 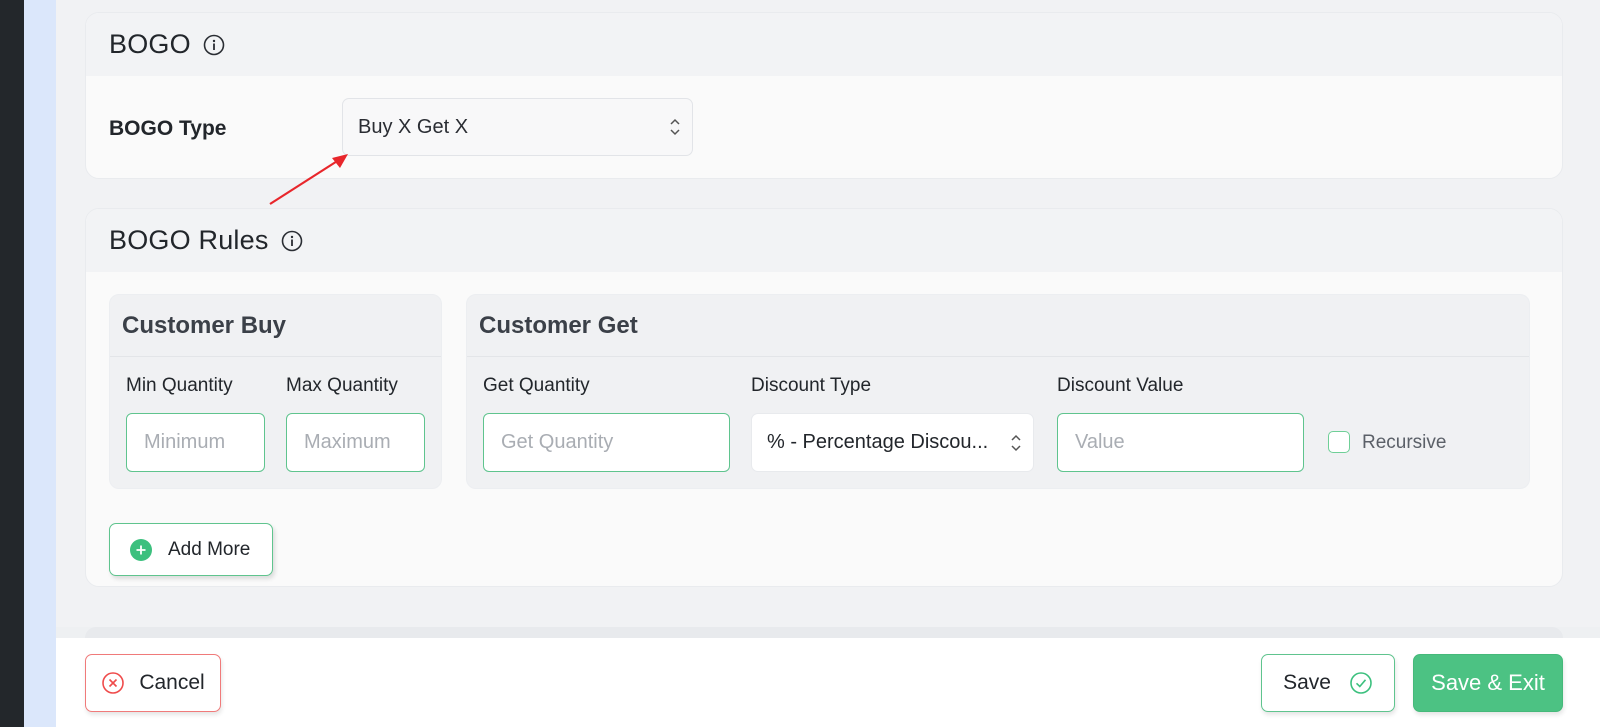 What do you see at coordinates (179, 385) in the screenshot?
I see `min-quantity-label: Min Quantity` at bounding box center [179, 385].